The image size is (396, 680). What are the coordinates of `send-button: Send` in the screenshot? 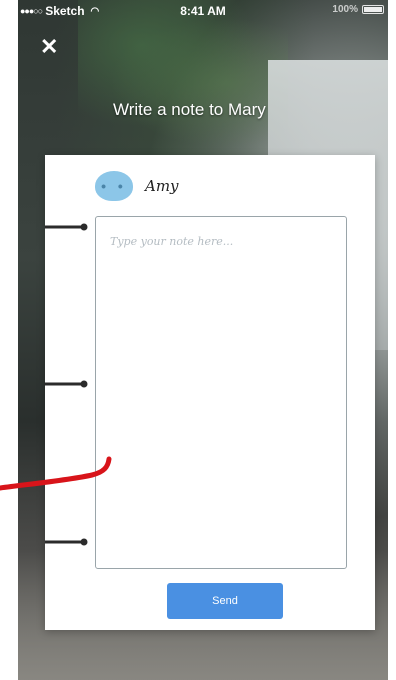 It's located at (225, 601).